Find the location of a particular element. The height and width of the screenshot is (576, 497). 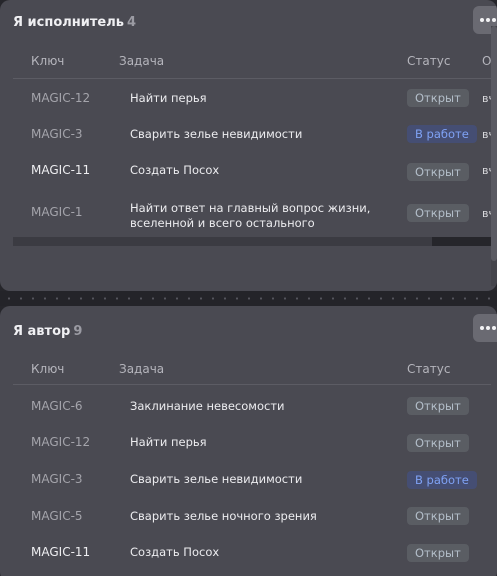

issue-title-line-1: Найти ответ на главный вопрос жизни, is located at coordinates (250, 208).